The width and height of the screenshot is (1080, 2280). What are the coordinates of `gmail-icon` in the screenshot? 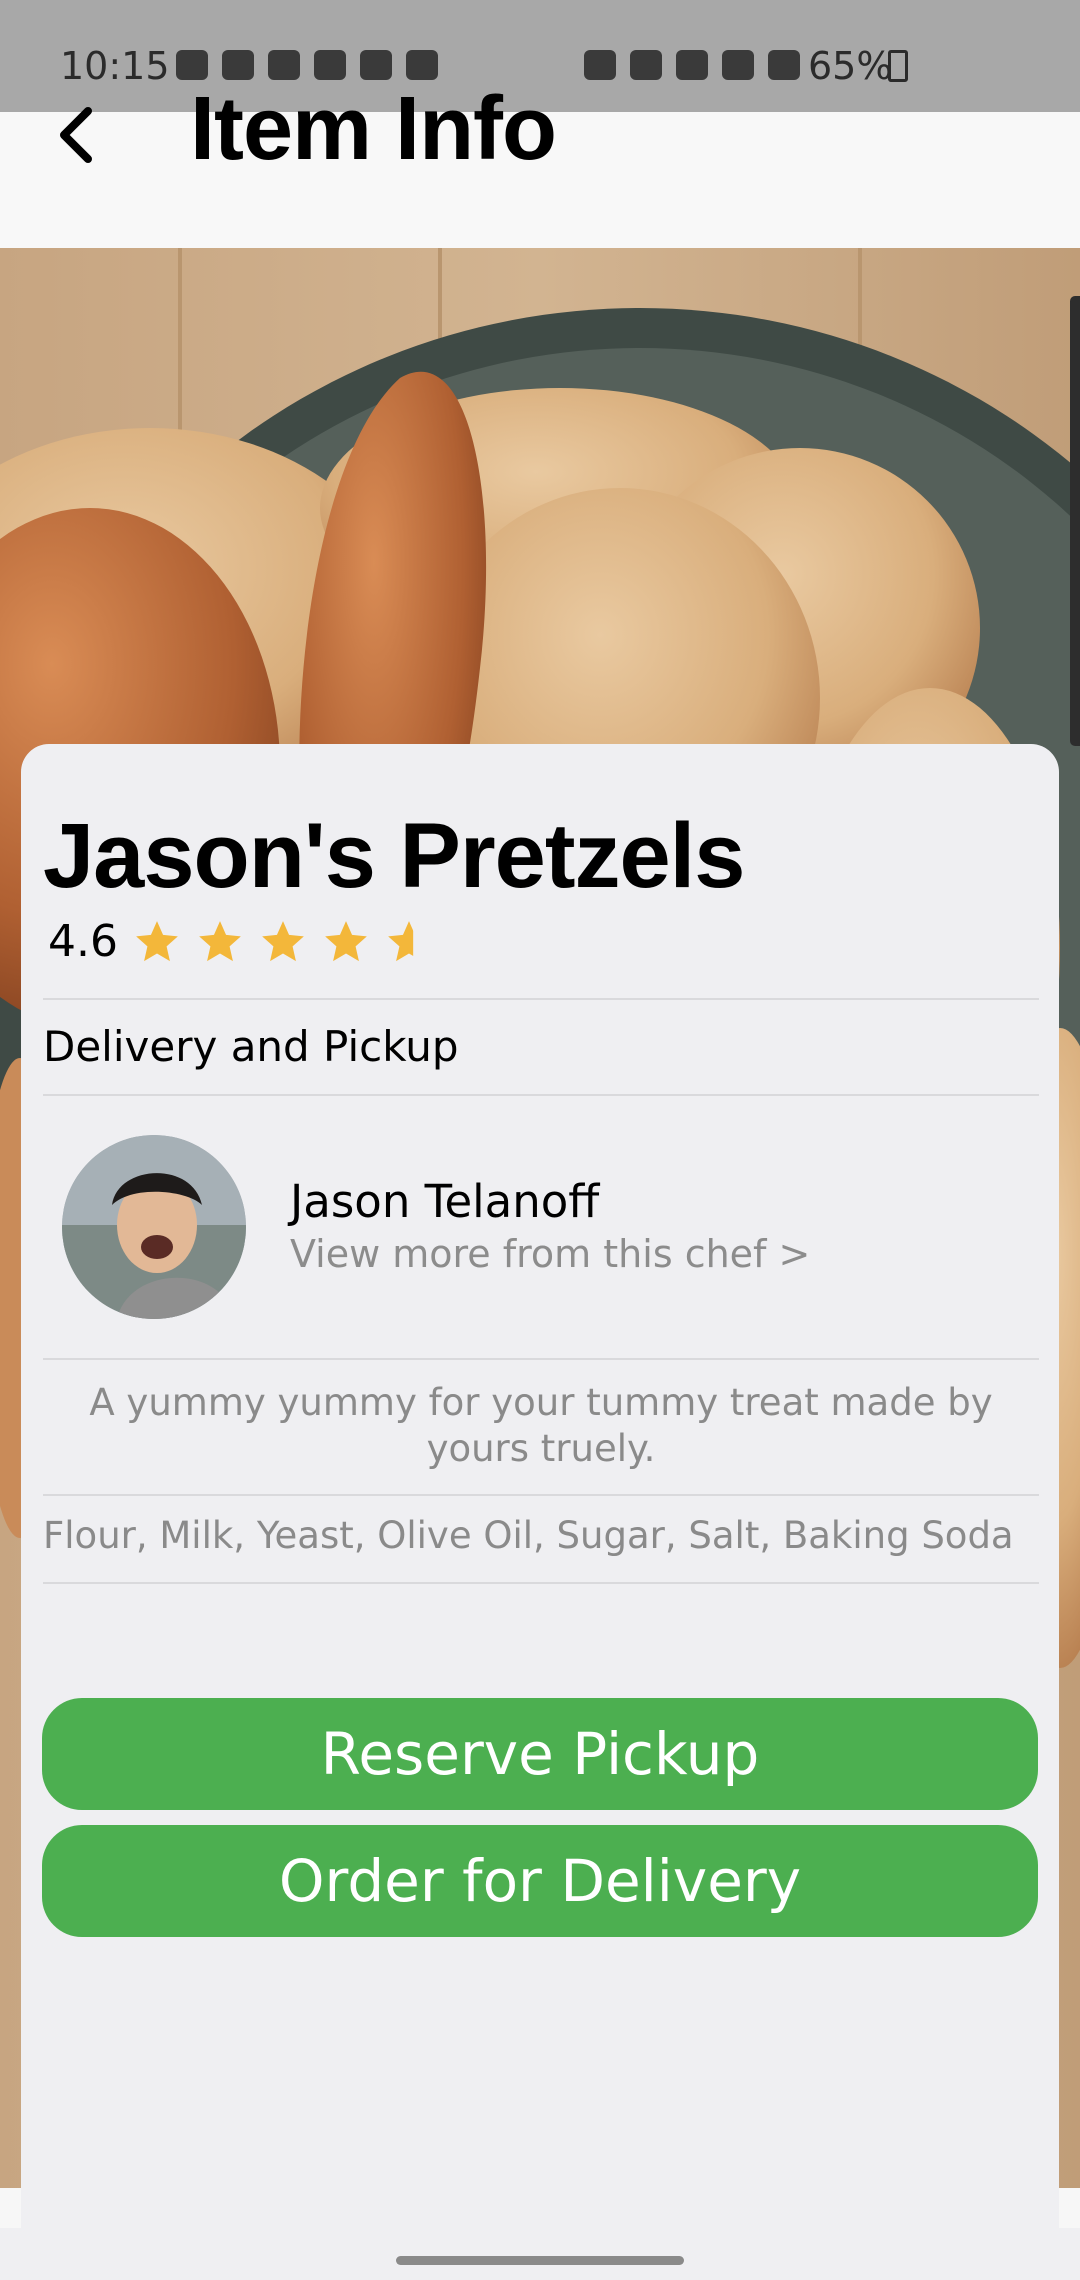 It's located at (284, 65).